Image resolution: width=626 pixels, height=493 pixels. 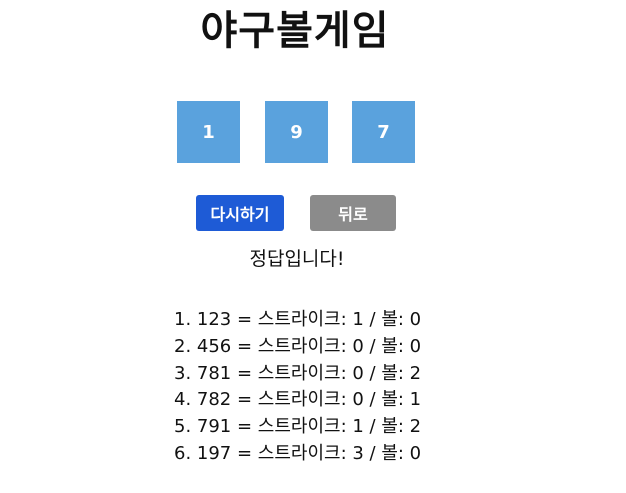 I want to click on retry-button: 다시하기, so click(x=240, y=213).